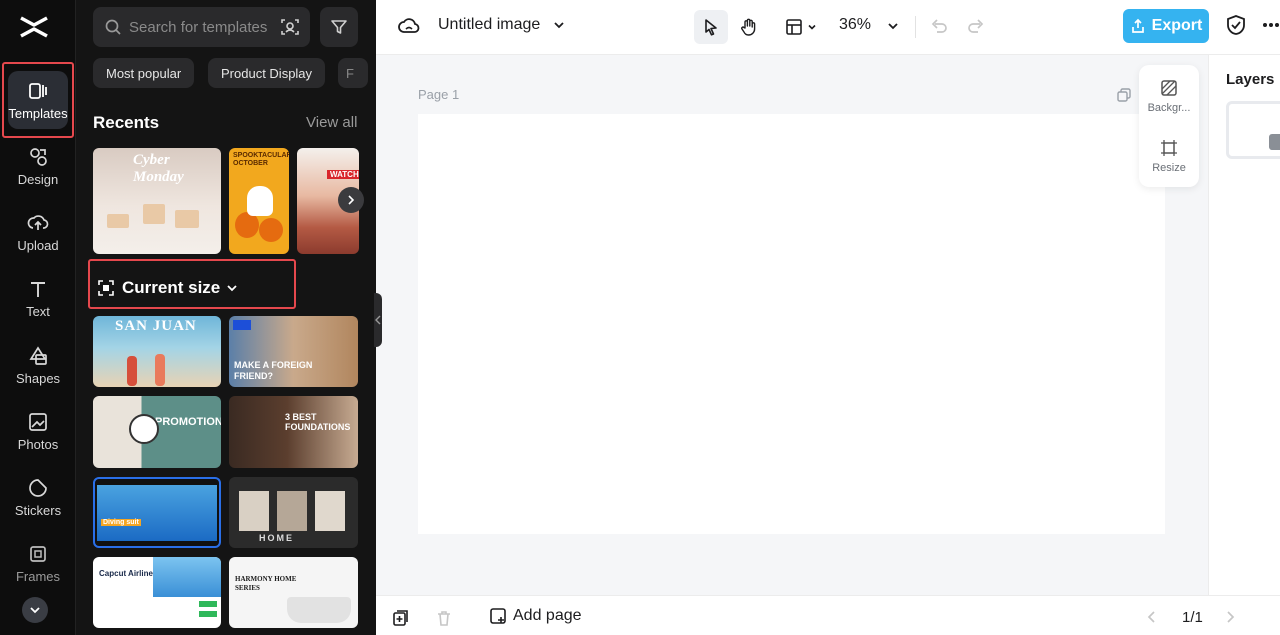 The image size is (1280, 635). I want to click on nav-item-stickers: Stickers, so click(38, 497).